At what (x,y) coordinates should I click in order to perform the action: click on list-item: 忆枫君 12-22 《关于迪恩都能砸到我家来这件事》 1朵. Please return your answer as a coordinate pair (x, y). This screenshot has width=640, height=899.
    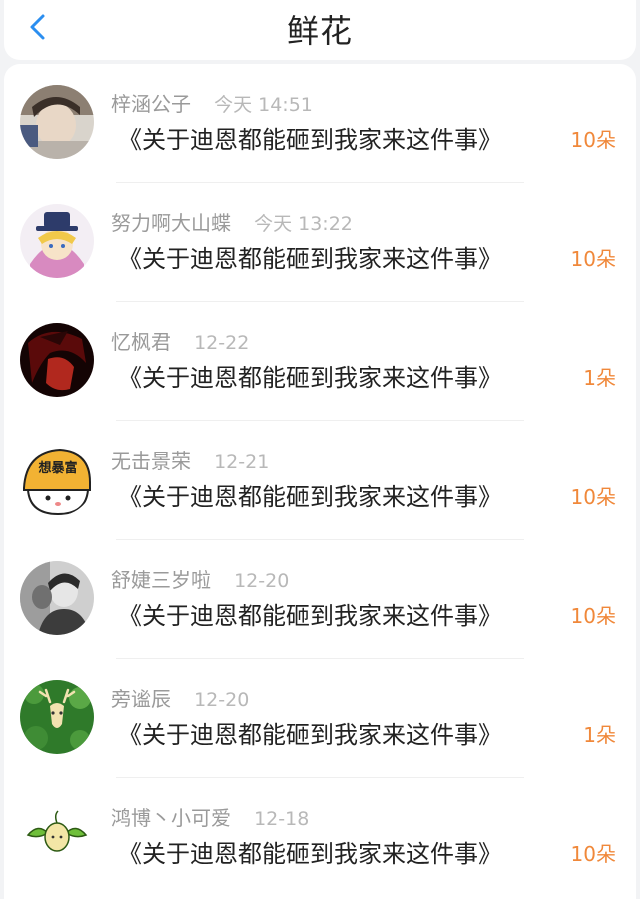
    Looking at the image, I should click on (320, 361).